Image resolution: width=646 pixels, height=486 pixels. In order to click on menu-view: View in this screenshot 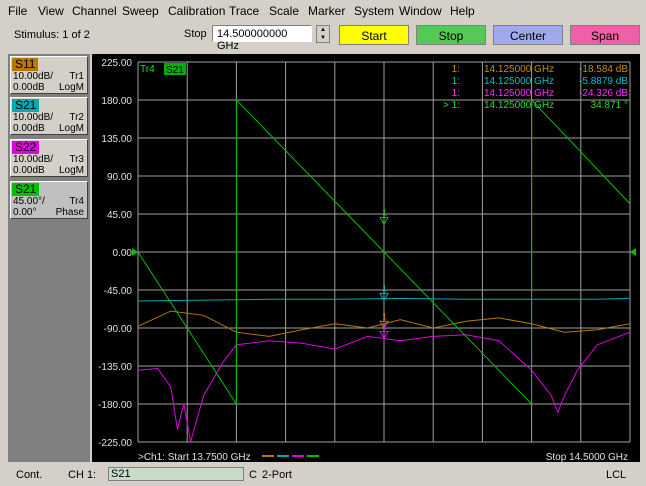, I will do `click(51, 11)`.